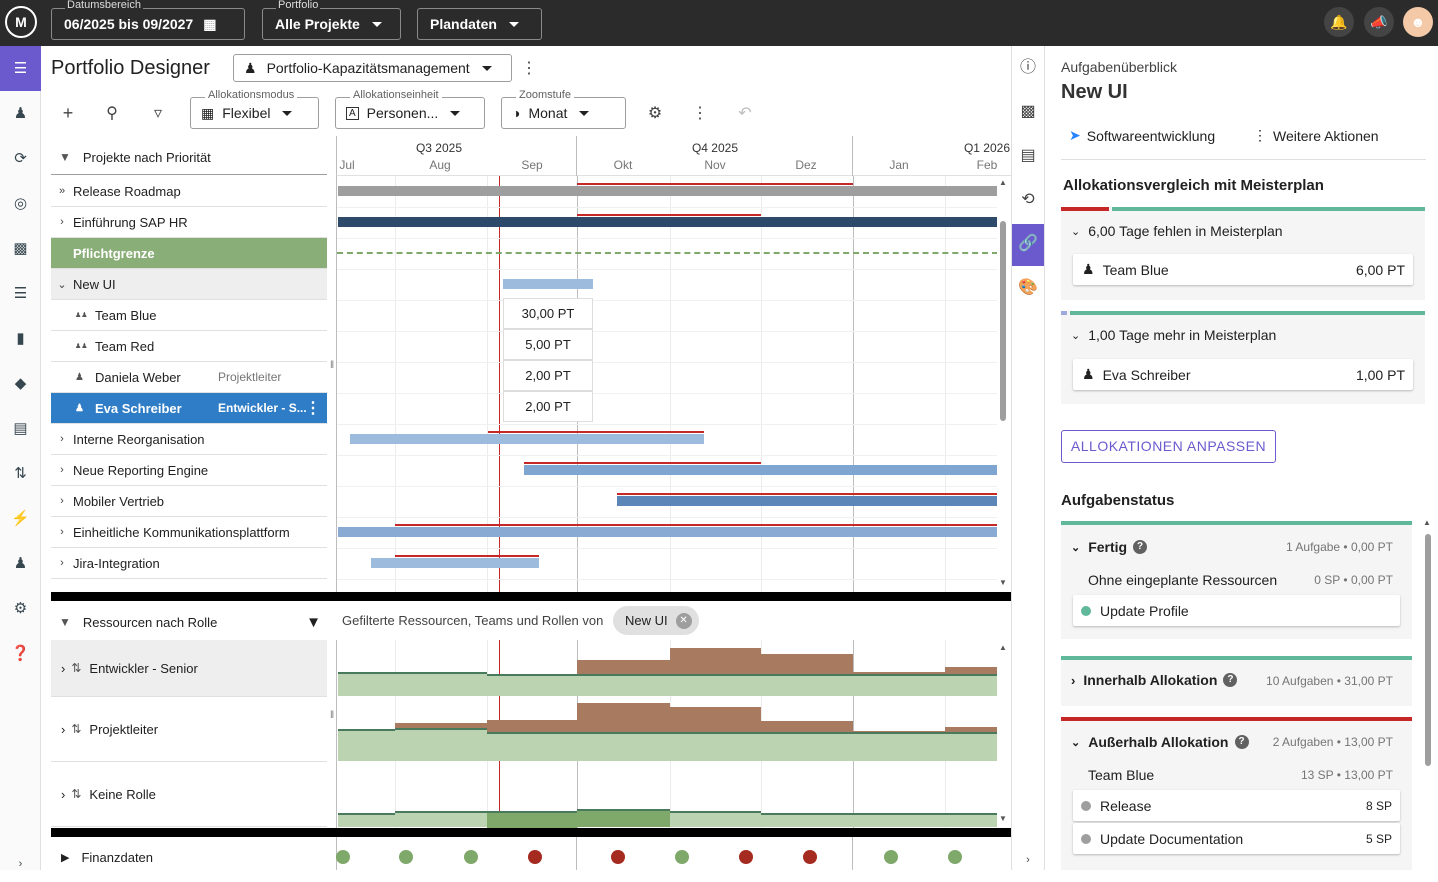 The width and height of the screenshot is (1438, 882). Describe the element at coordinates (1243, 374) in the screenshot. I see `extra-item: ♟ Eva Schreiber 1,00 PT` at that location.